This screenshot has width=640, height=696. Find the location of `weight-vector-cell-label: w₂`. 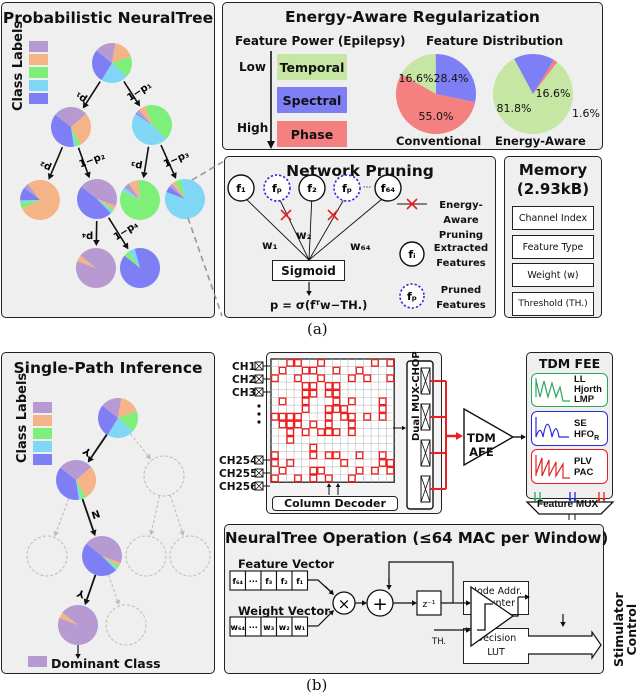

weight-vector-cell-label: w₂ is located at coordinates (284, 627).